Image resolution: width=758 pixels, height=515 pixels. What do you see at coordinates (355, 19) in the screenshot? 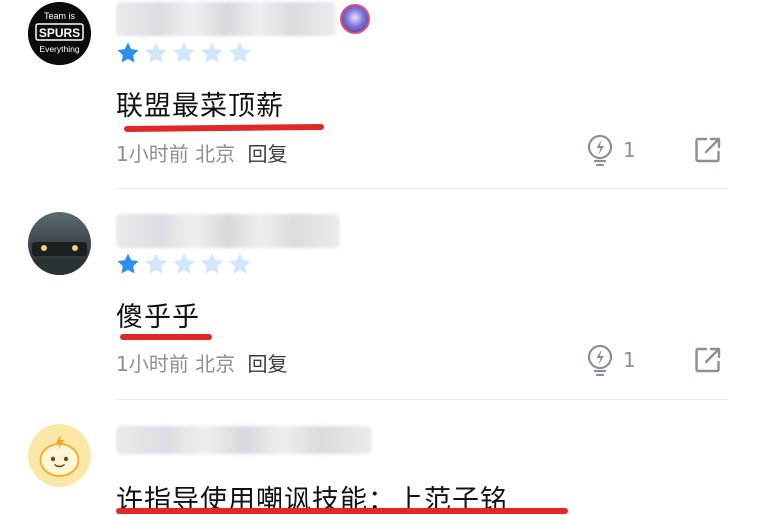
I see `user-badge-icon` at bounding box center [355, 19].